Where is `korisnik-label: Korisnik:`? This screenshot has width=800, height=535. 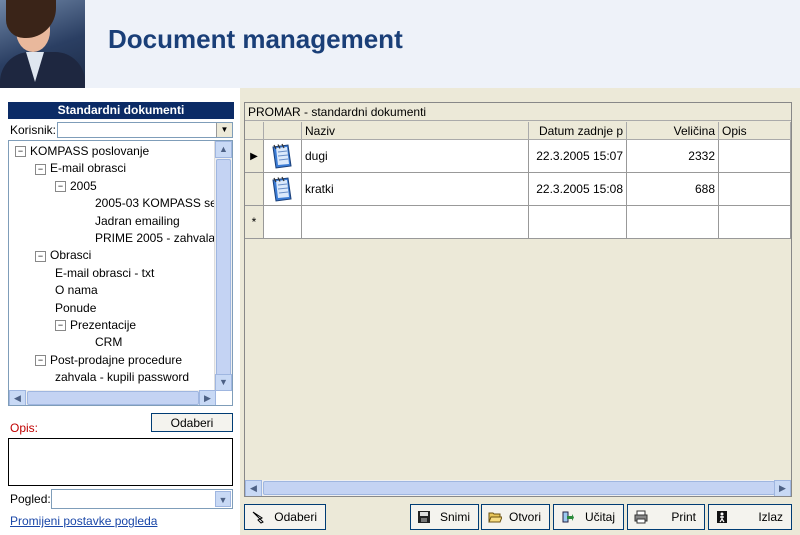
korisnik-label: Korisnik: is located at coordinates (33, 130).